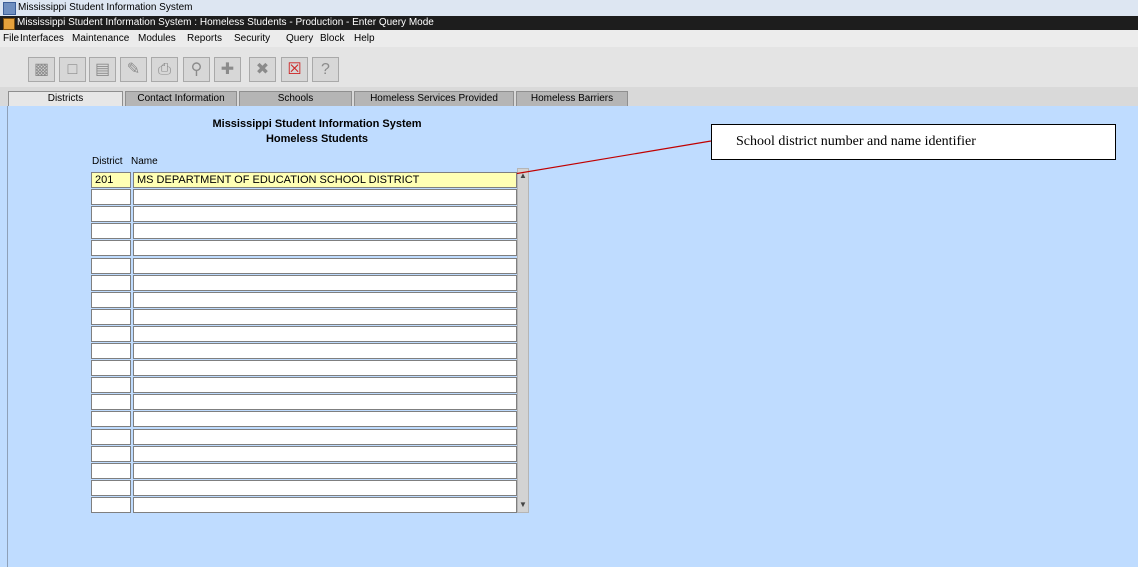 The height and width of the screenshot is (567, 1138). Describe the element at coordinates (295, 98) in the screenshot. I see `tab-schools: Schools` at that location.